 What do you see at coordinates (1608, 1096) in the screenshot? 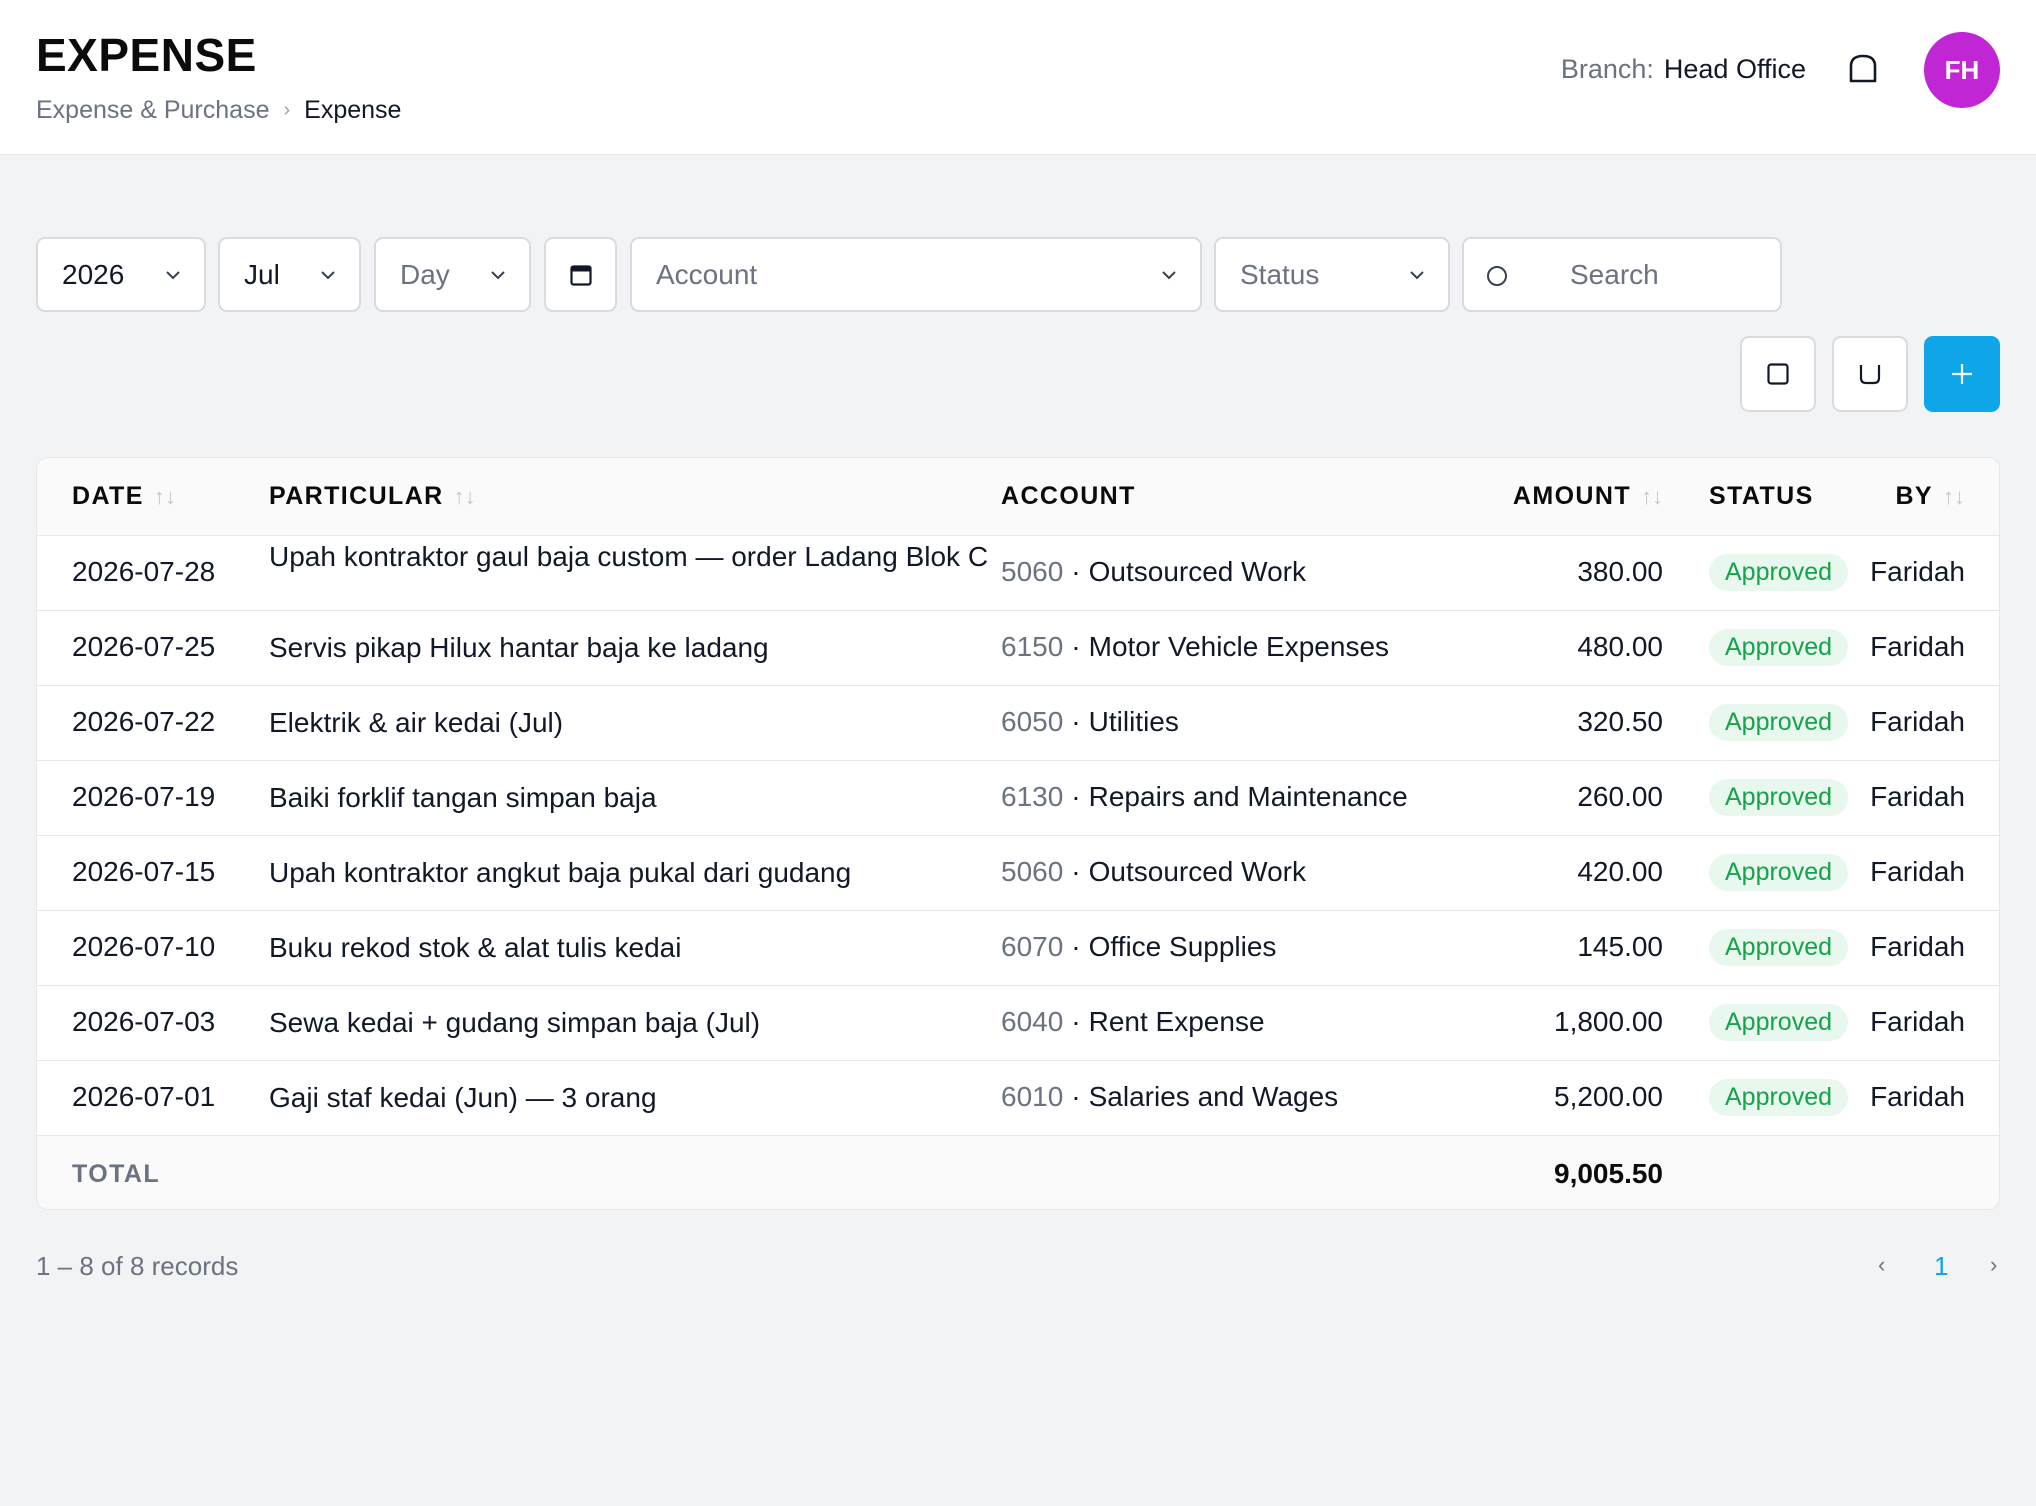
I see `cell-amount: 5,200.00` at bounding box center [1608, 1096].